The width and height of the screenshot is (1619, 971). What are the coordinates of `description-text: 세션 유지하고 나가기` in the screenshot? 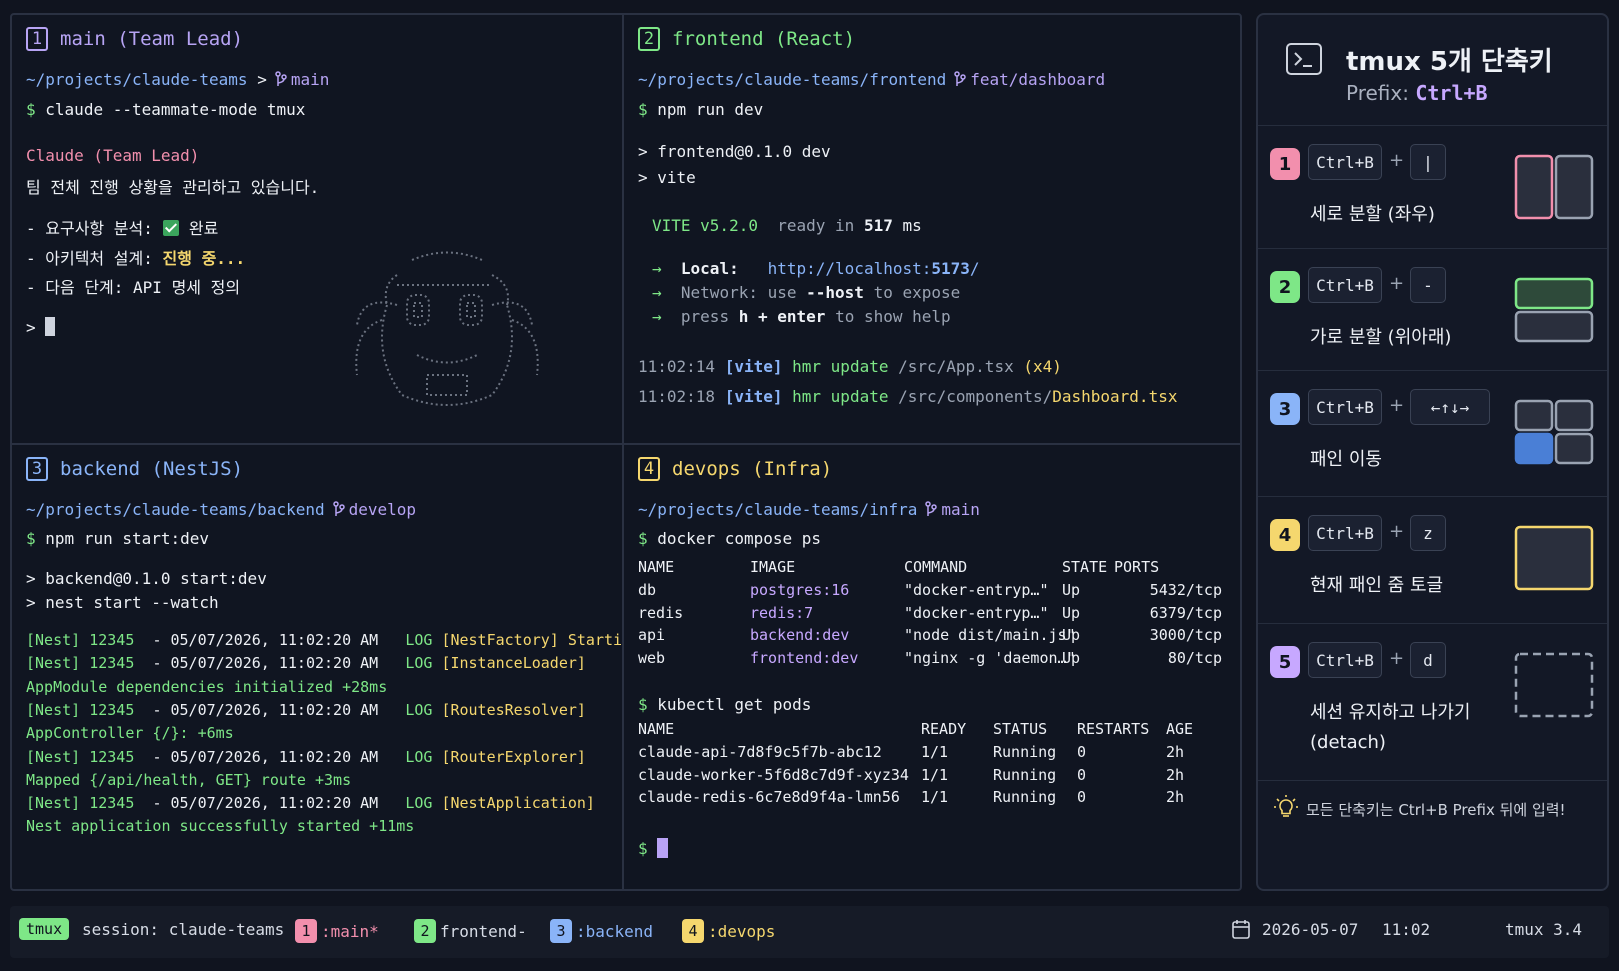 It's located at (1390, 712).